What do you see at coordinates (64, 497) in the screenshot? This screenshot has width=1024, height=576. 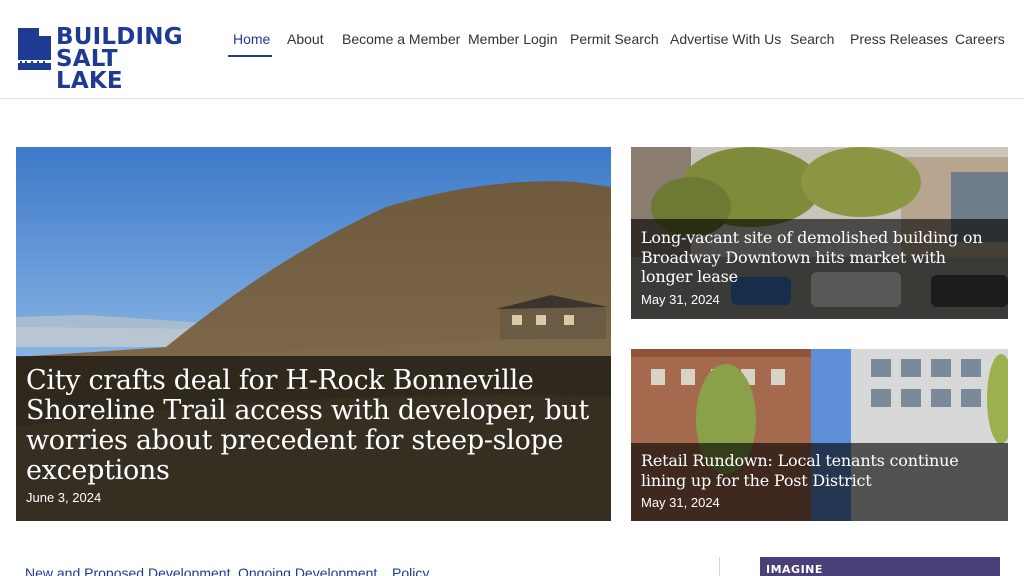 I see `featured-main-date: June 3, 2024` at bounding box center [64, 497].